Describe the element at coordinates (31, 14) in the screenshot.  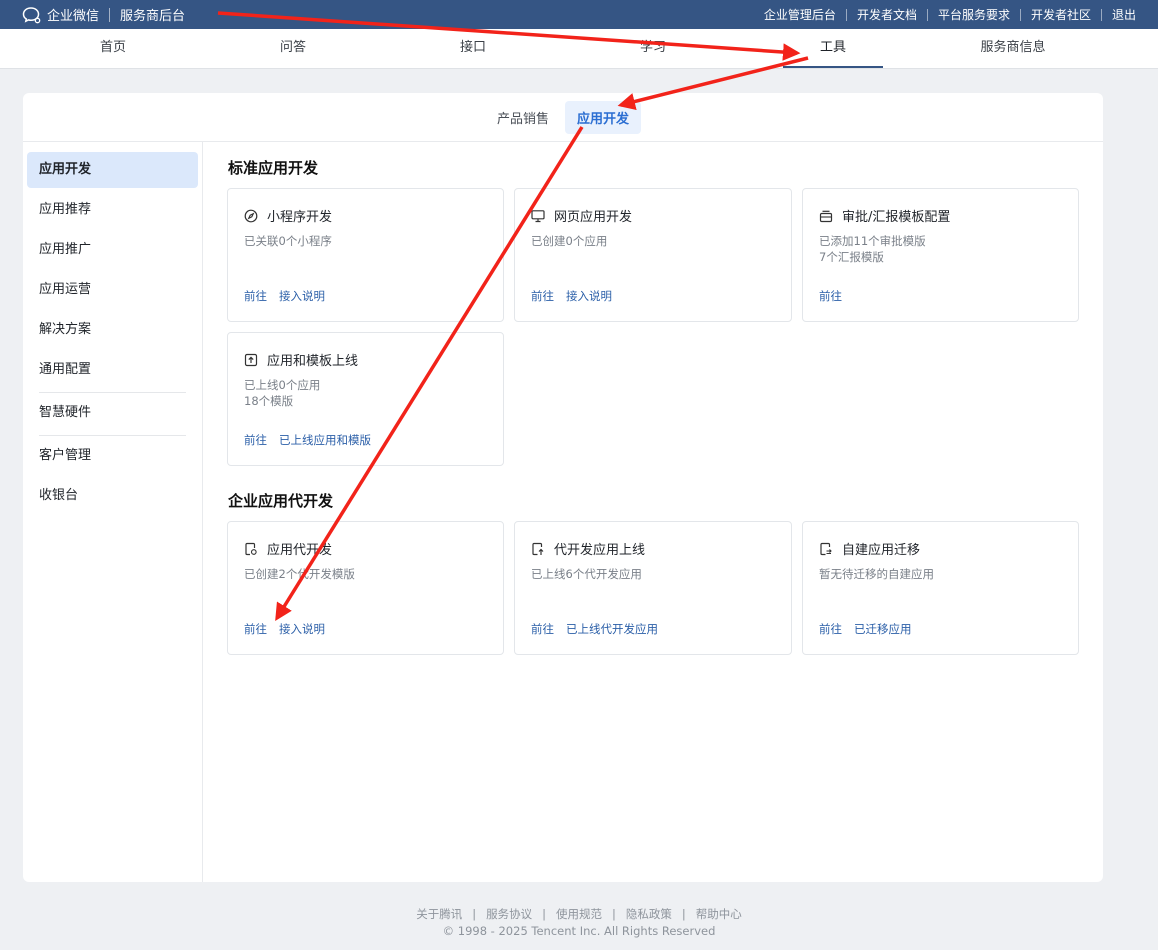
I see `wecom-logo-icon` at that location.